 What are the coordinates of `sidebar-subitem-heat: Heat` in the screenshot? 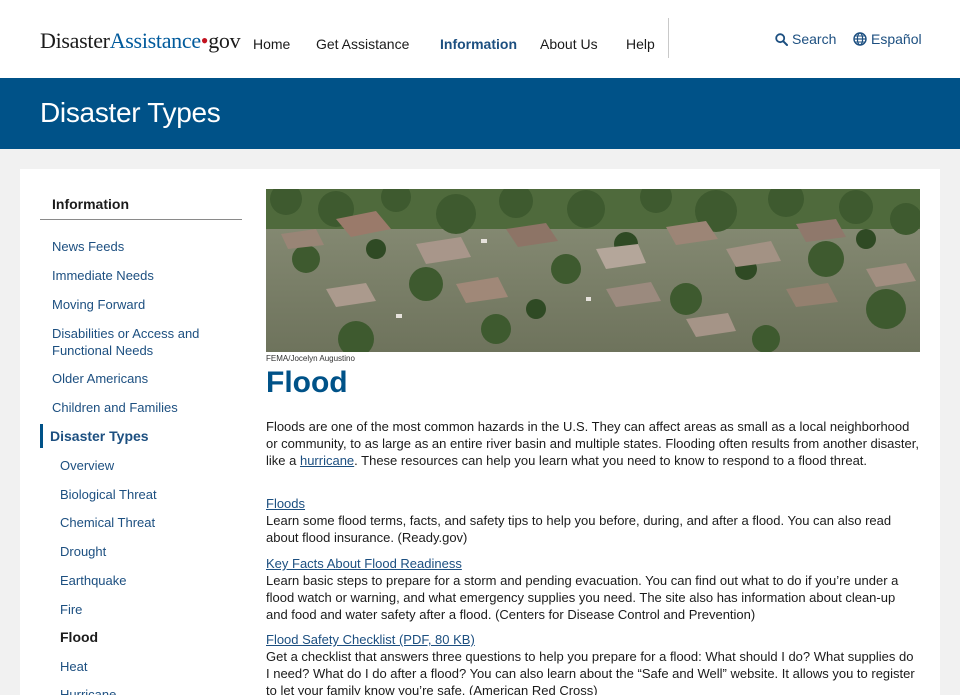 It's located at (73, 666).